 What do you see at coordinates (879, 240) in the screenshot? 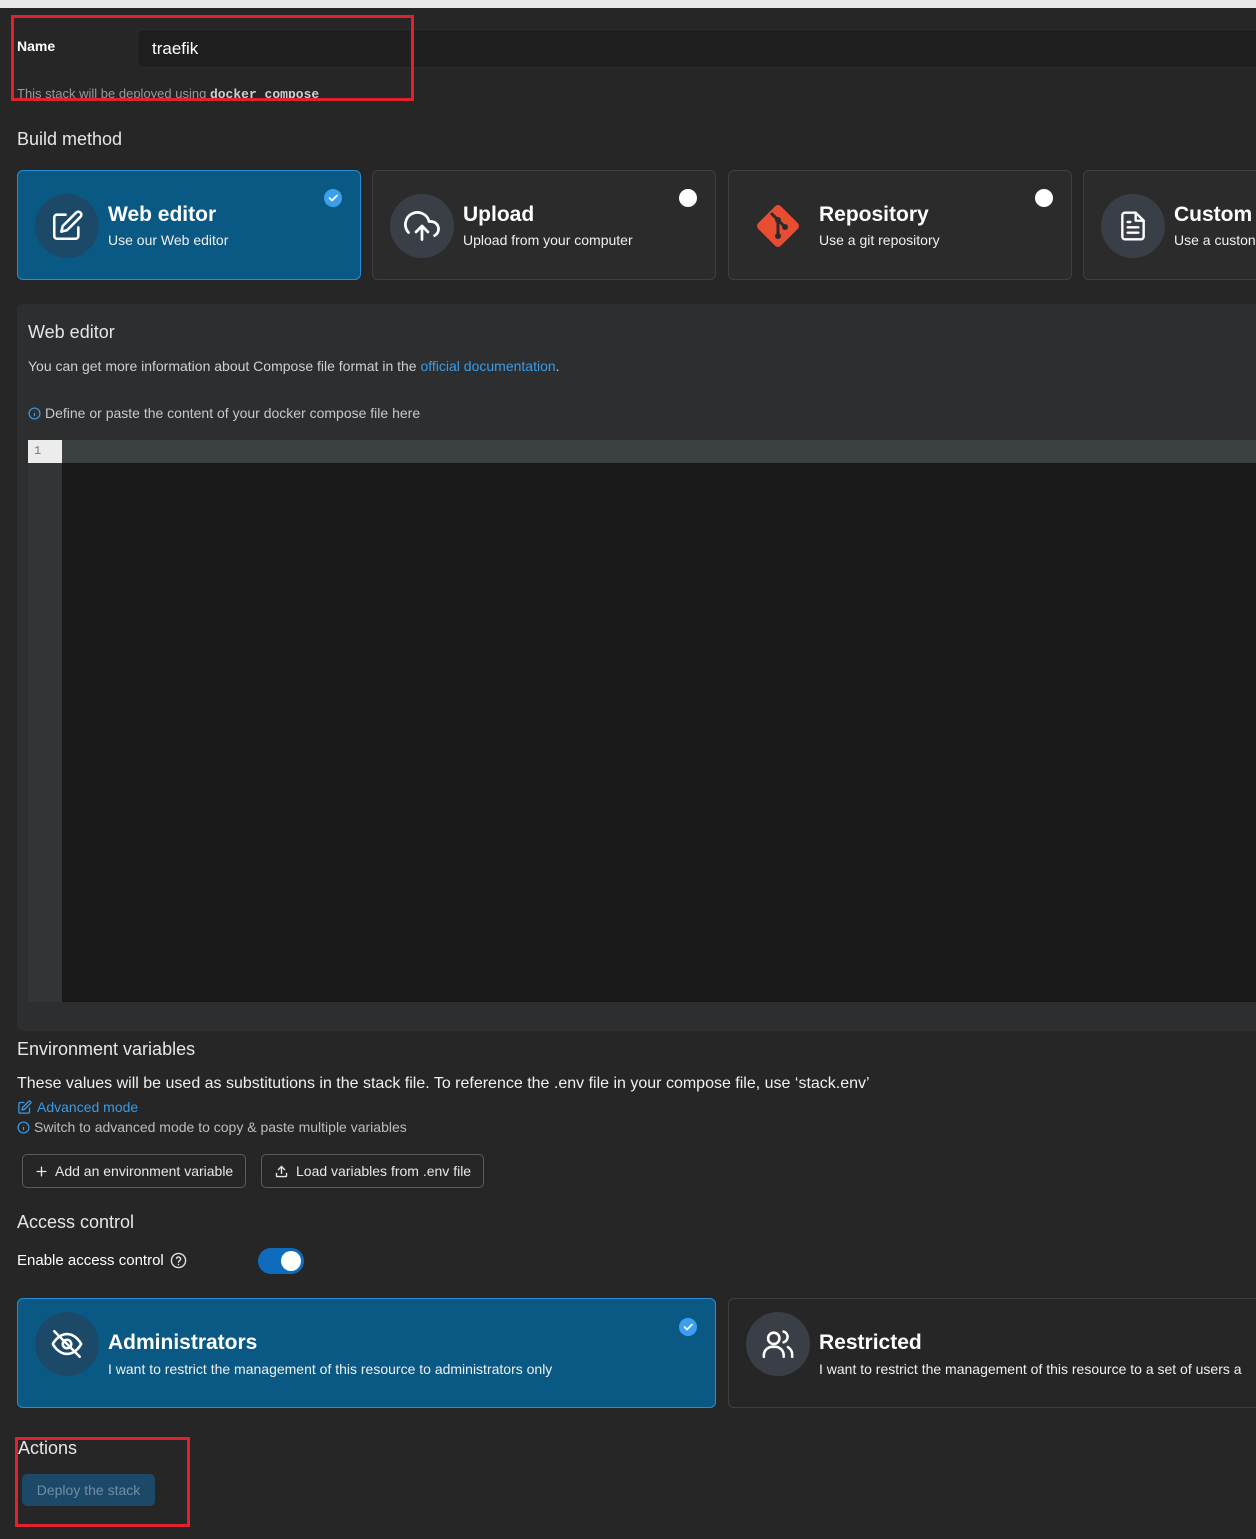
I see `build-option-subtitle: Use a git repository` at bounding box center [879, 240].